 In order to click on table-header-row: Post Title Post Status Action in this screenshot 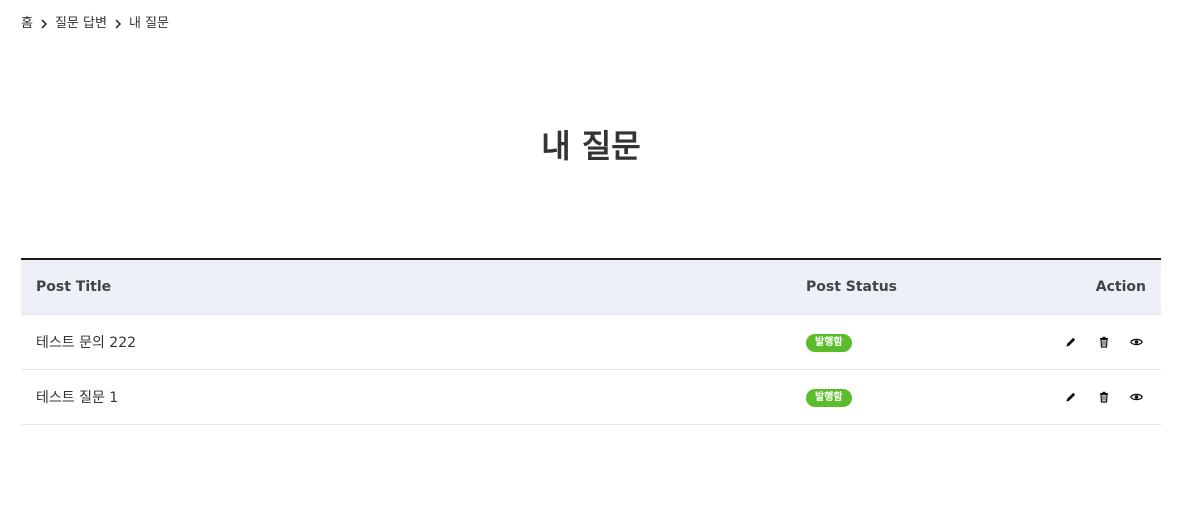, I will do `click(591, 287)`.